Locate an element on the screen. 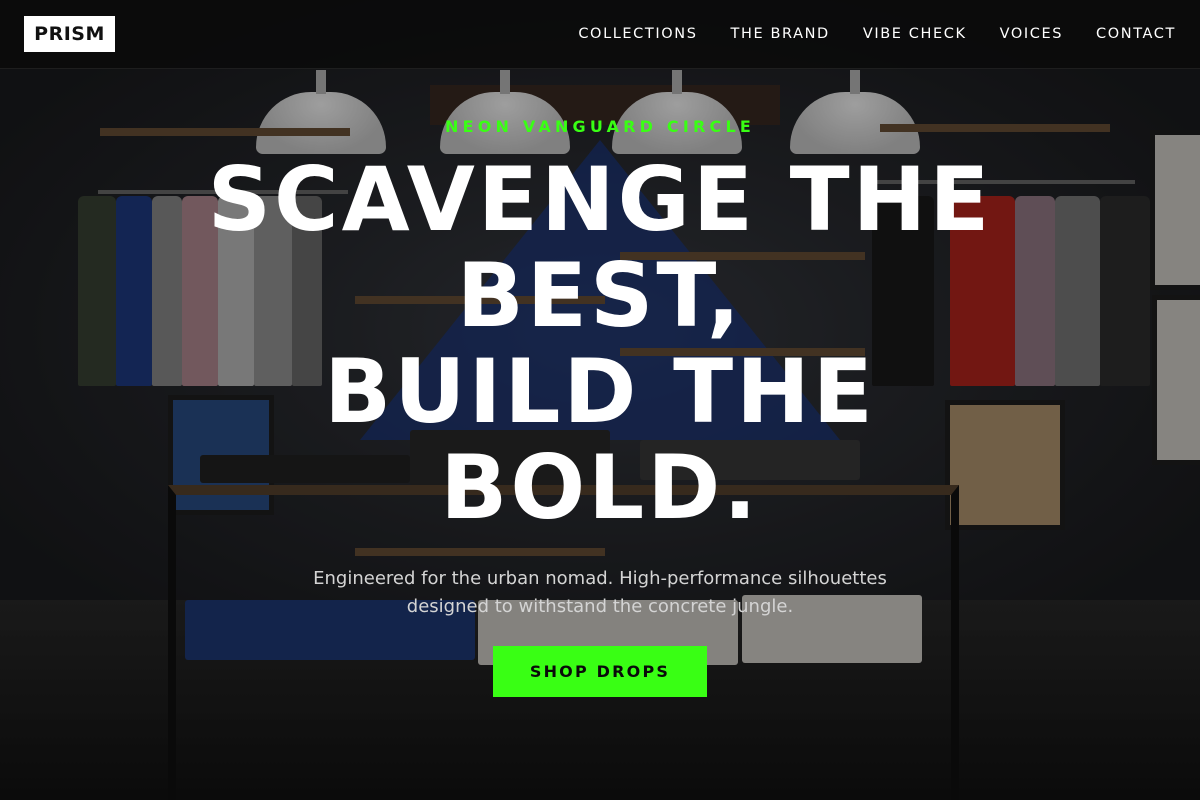 This screenshot has width=1200, height=800. hero-headline-line: BEST, is located at coordinates (600, 295).